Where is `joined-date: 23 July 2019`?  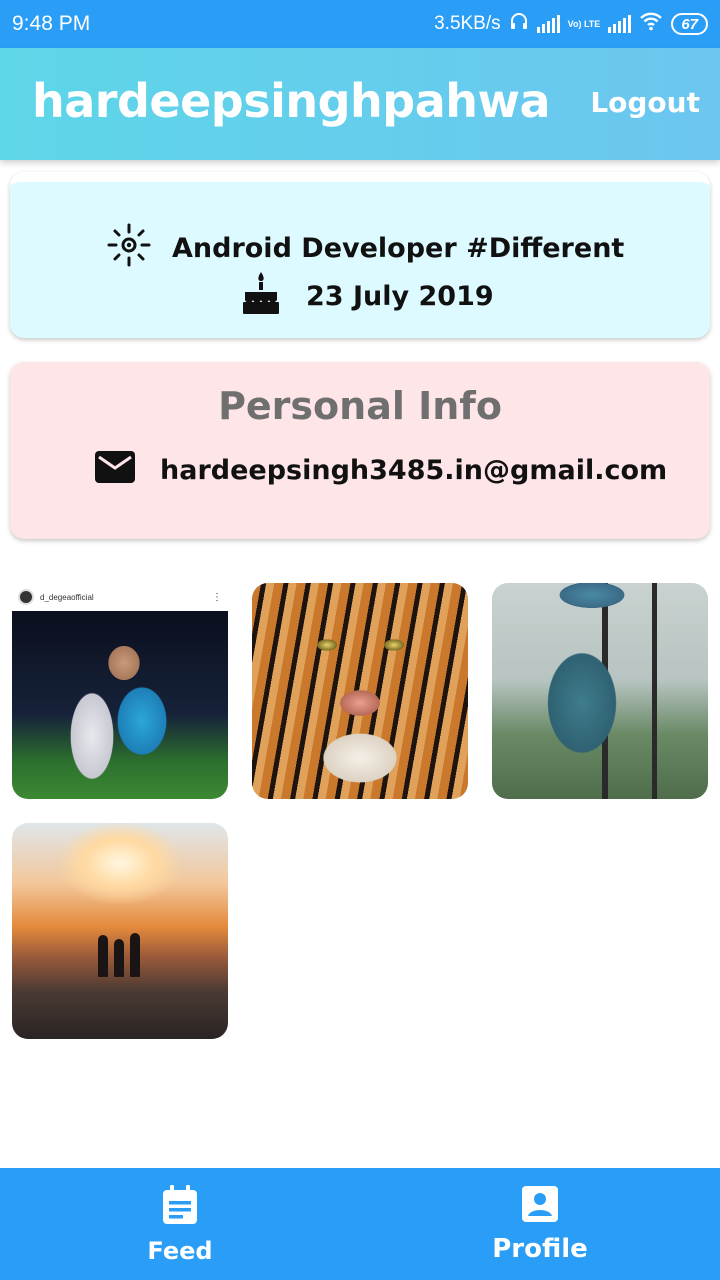 joined-date: 23 July 2019 is located at coordinates (400, 296).